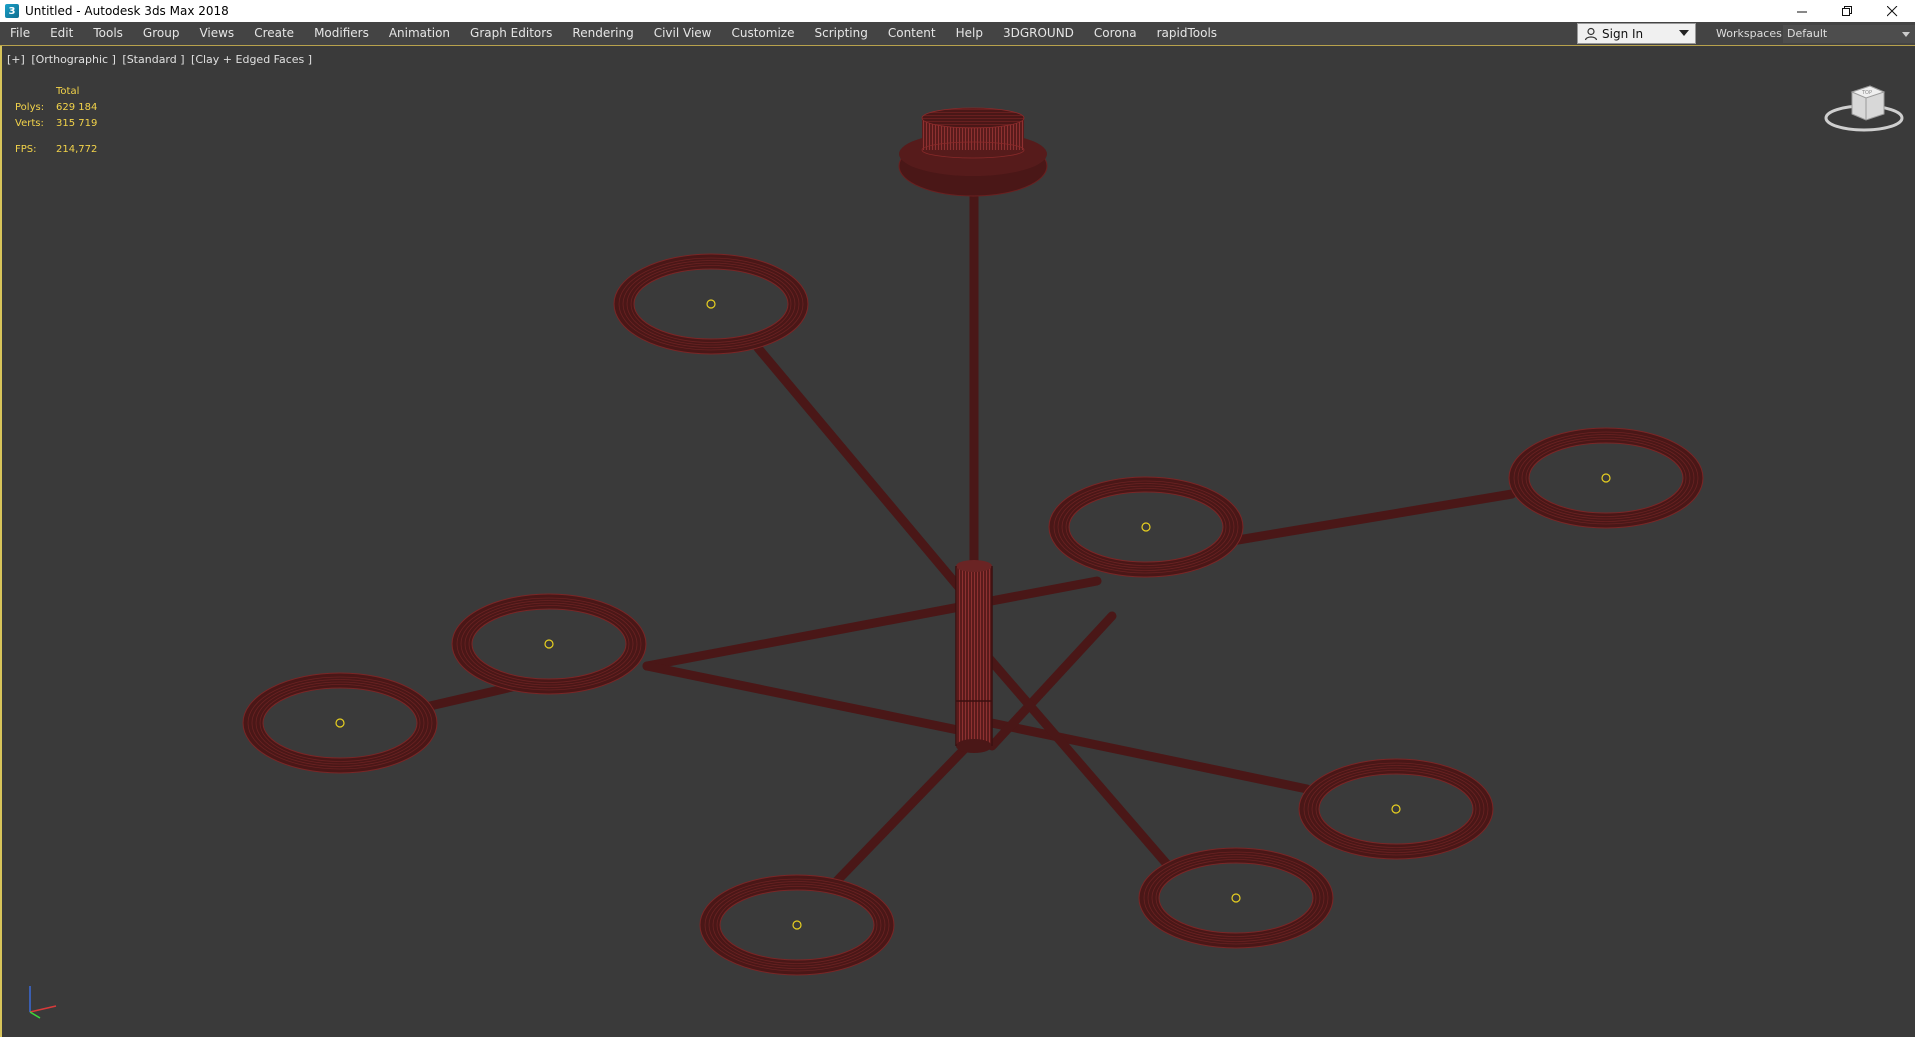  Describe the element at coordinates (957, 11) in the screenshot. I see `title-bar: 3 Untitled - Autodesk 3ds Max 2018` at that location.